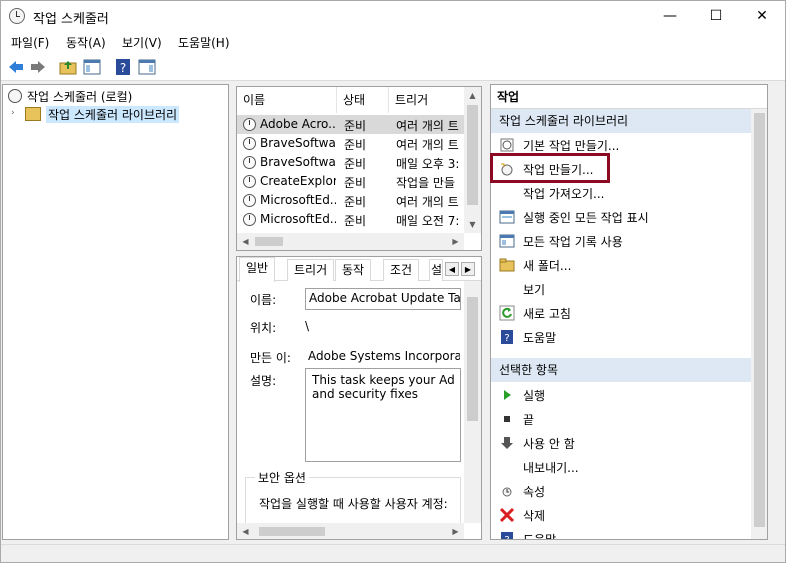 The width and height of the screenshot is (786, 563). I want to click on menu-file: 파일(F), so click(30, 42).